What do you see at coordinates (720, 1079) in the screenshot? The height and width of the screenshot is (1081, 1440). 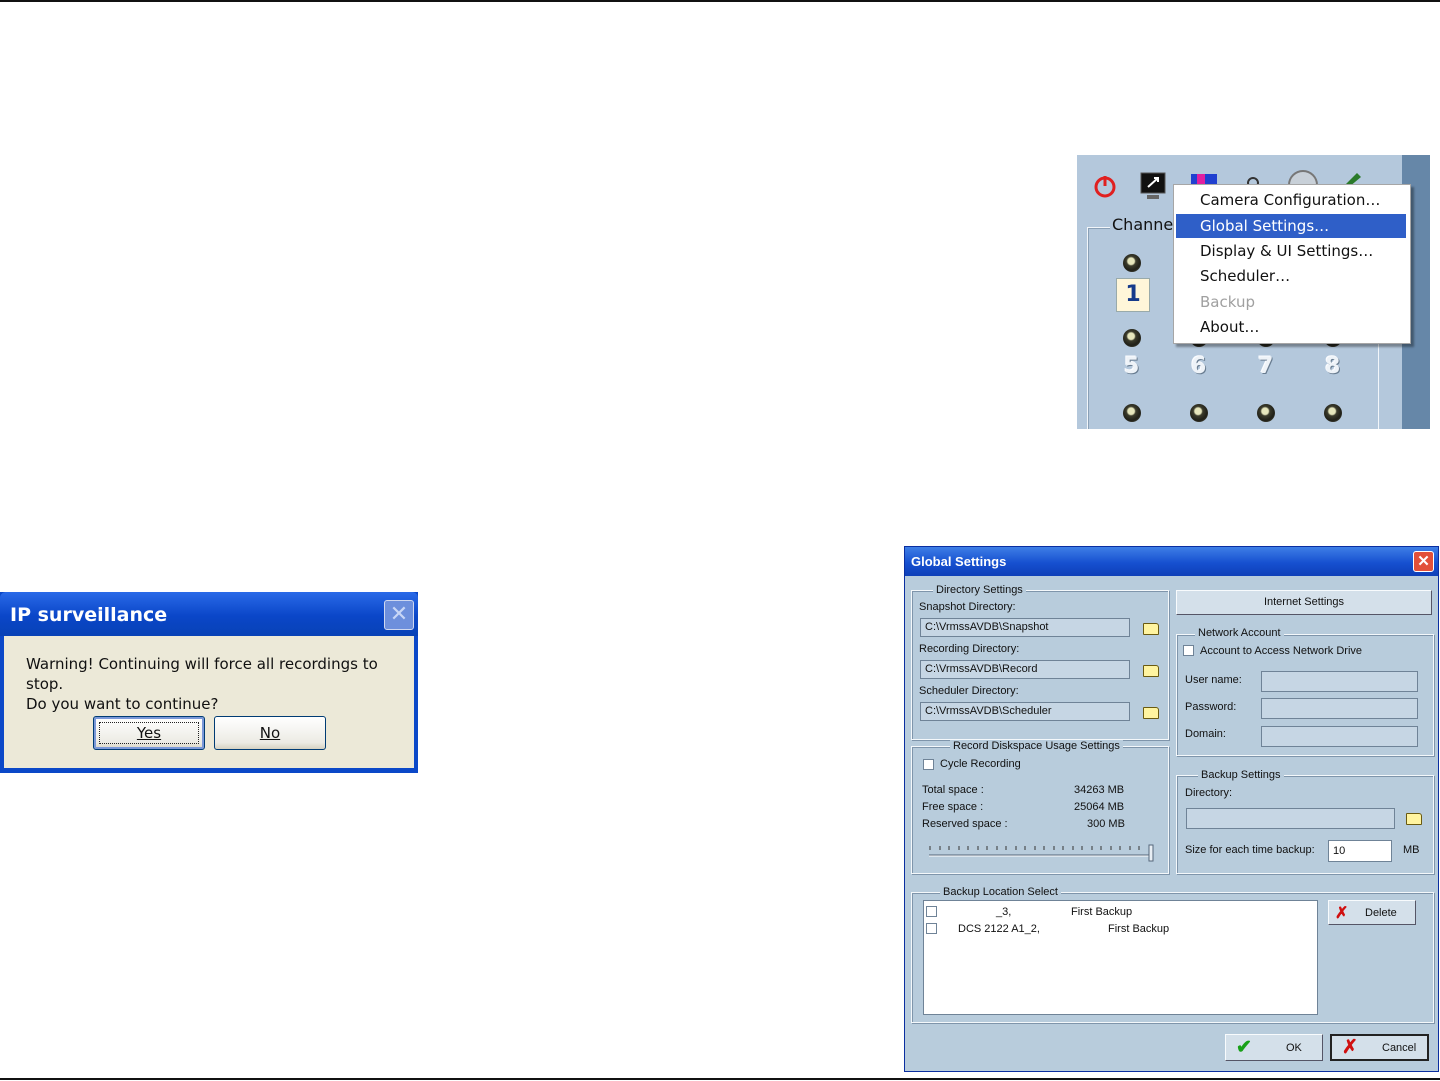 I see `bottom-page-rule` at bounding box center [720, 1079].